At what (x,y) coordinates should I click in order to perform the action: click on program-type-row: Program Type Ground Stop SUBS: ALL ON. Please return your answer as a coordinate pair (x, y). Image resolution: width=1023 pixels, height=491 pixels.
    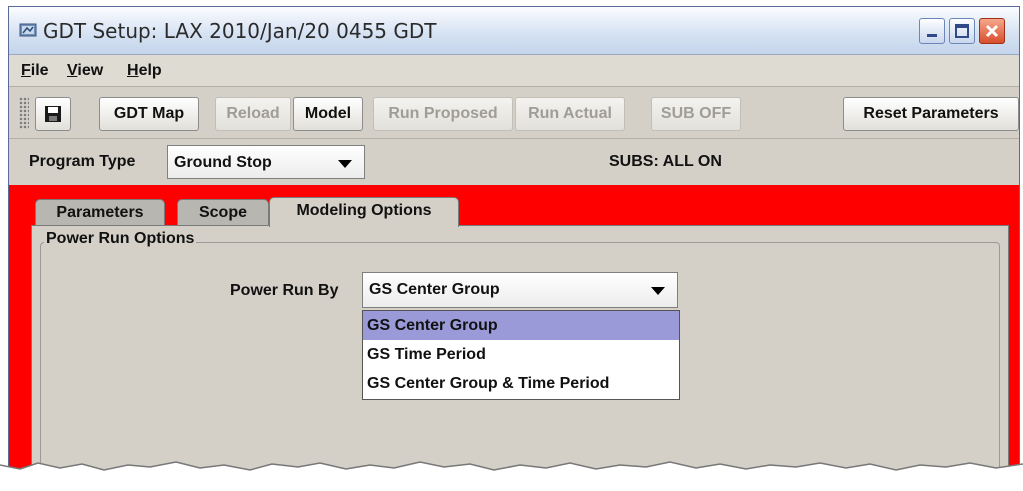
    Looking at the image, I should click on (514, 162).